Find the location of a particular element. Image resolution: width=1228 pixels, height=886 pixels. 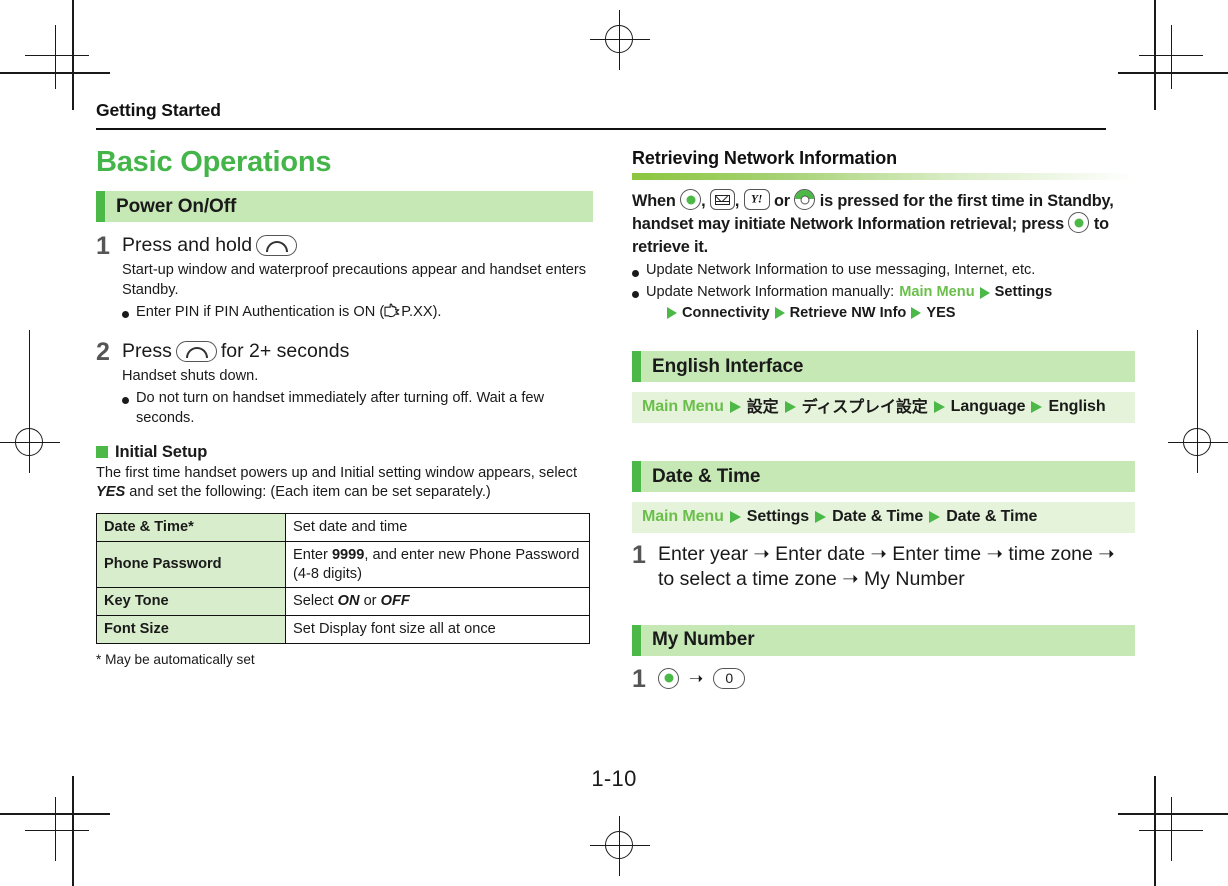

table-row: Key Tone Select ON or OFF is located at coordinates (343, 602).